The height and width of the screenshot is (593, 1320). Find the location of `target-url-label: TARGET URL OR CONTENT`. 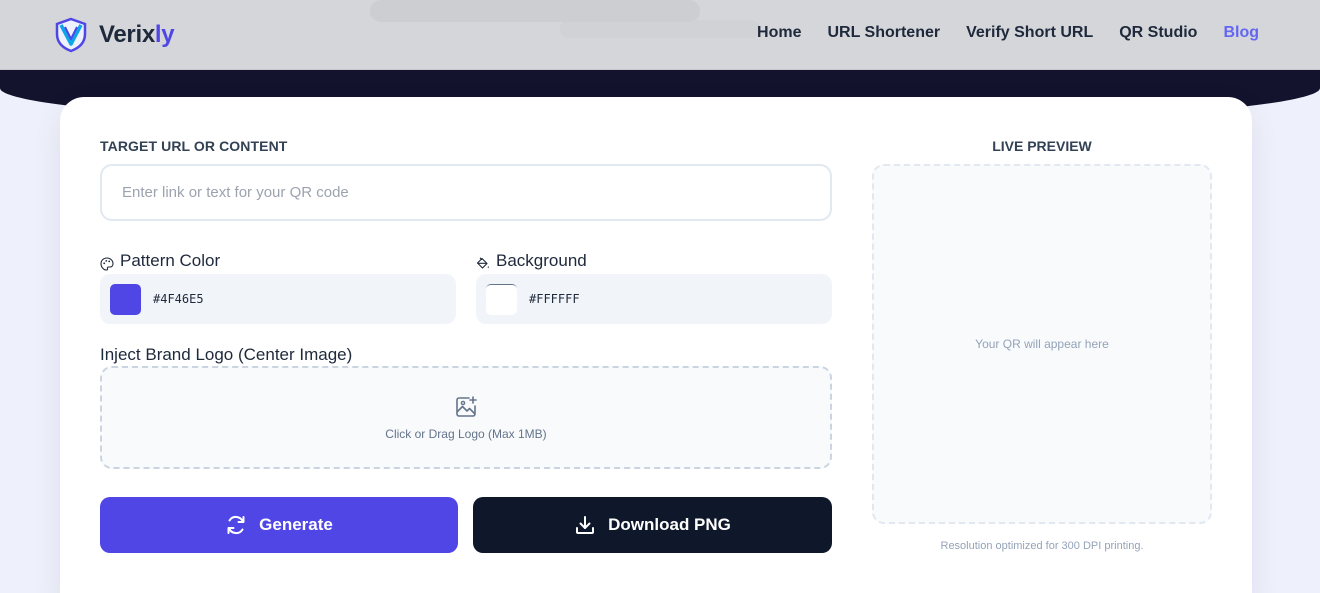

target-url-label: TARGET URL OR CONTENT is located at coordinates (194, 146).